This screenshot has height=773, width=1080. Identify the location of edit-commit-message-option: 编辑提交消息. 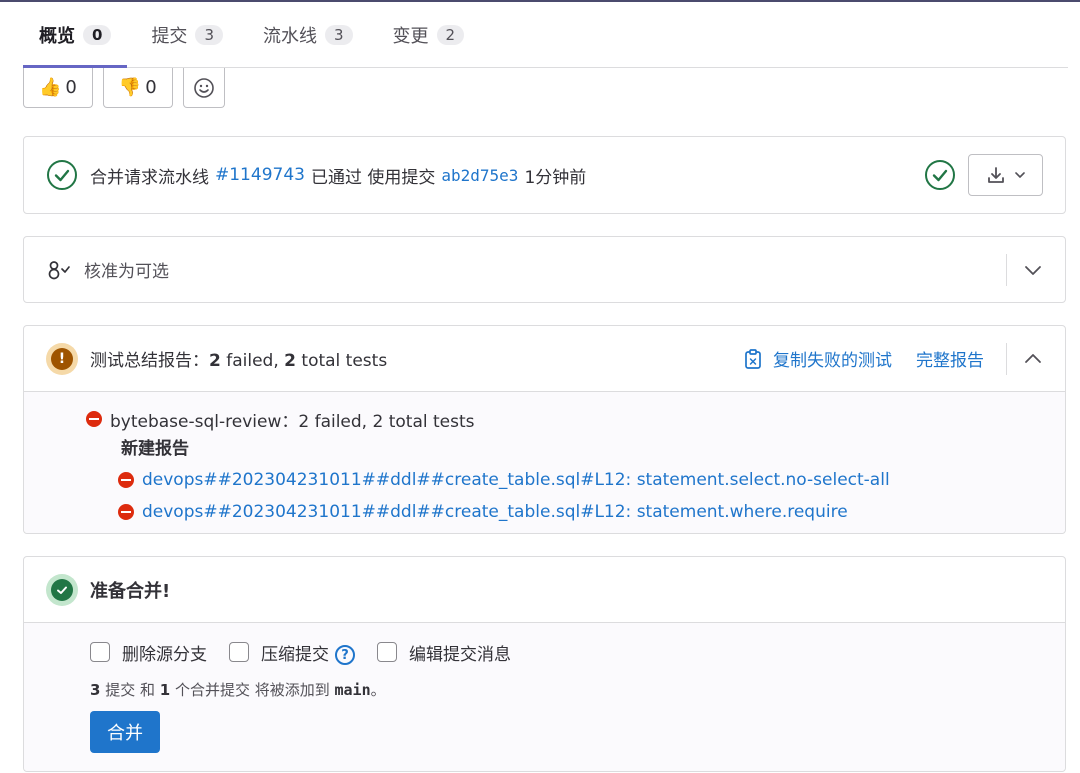
(444, 652).